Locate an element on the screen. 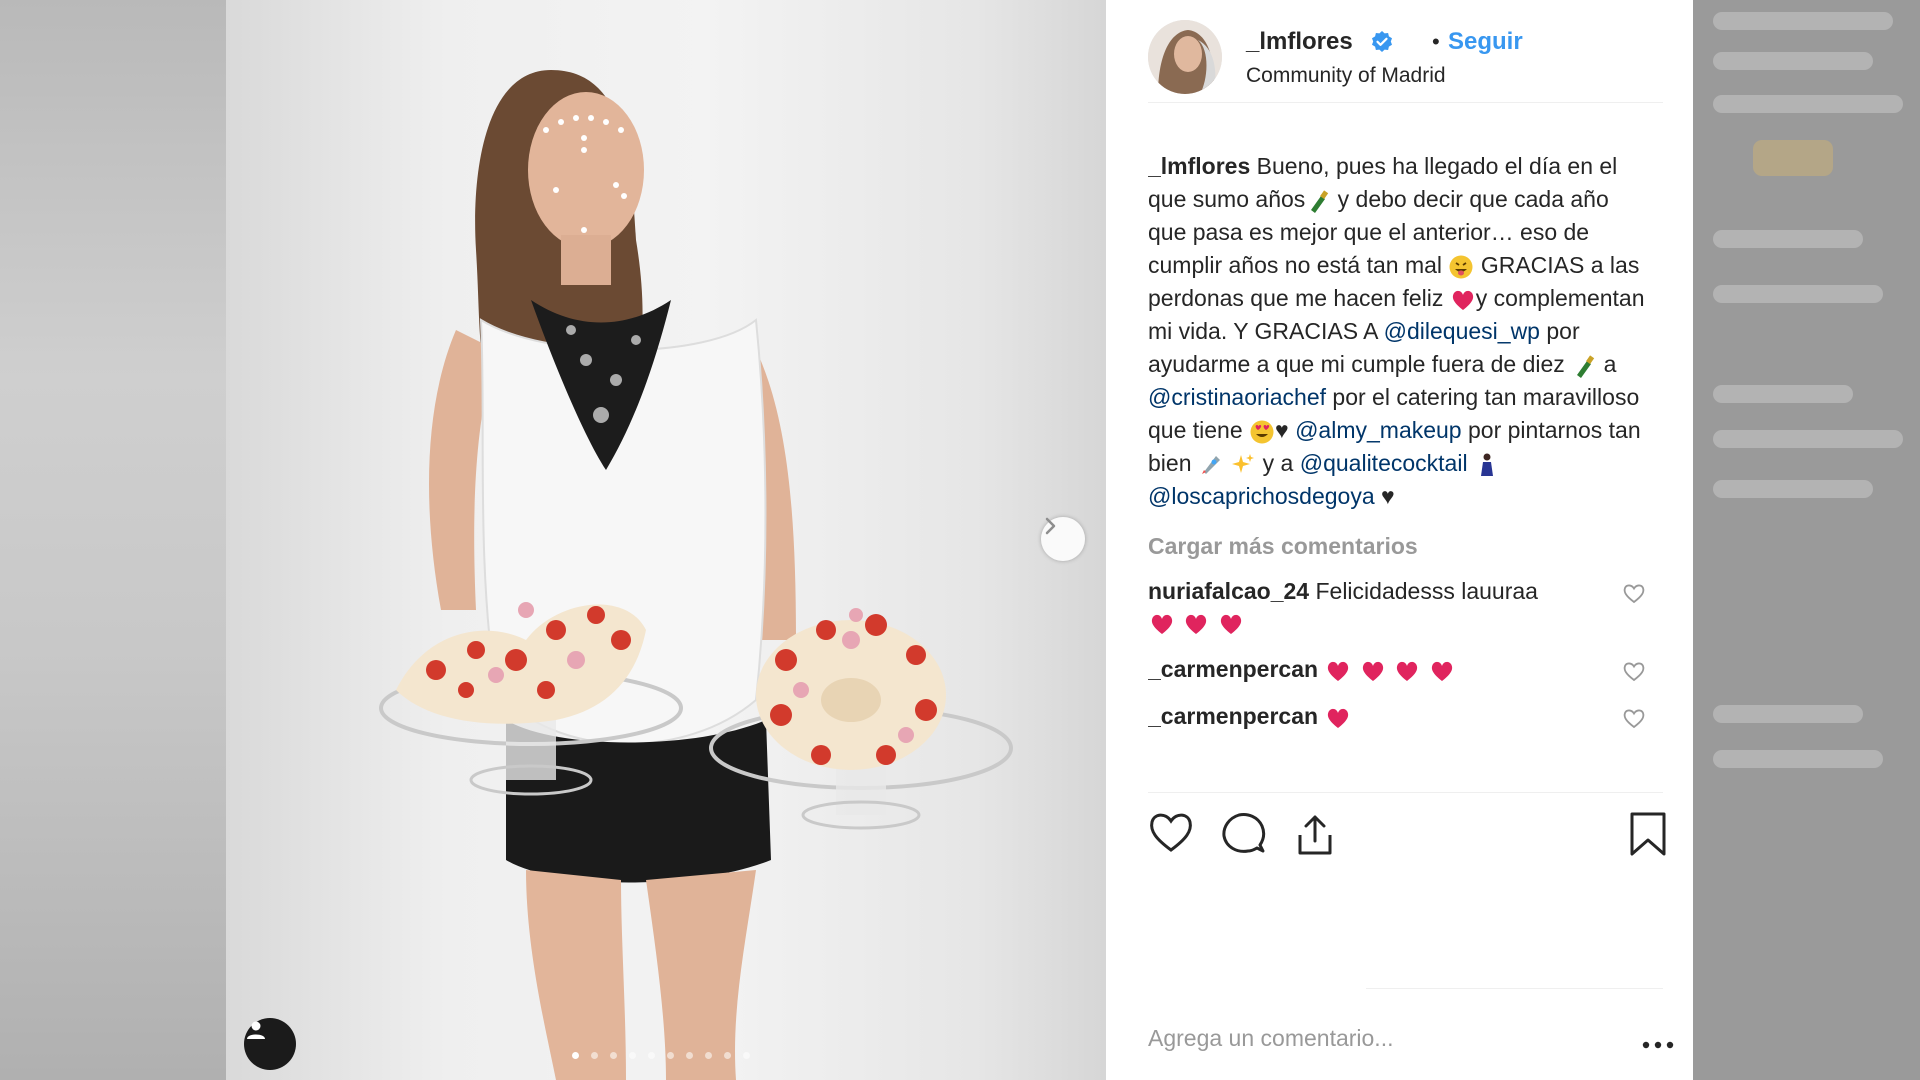 The width and height of the screenshot is (1920, 1080). carousel-indicator is located at coordinates (661, 1055).